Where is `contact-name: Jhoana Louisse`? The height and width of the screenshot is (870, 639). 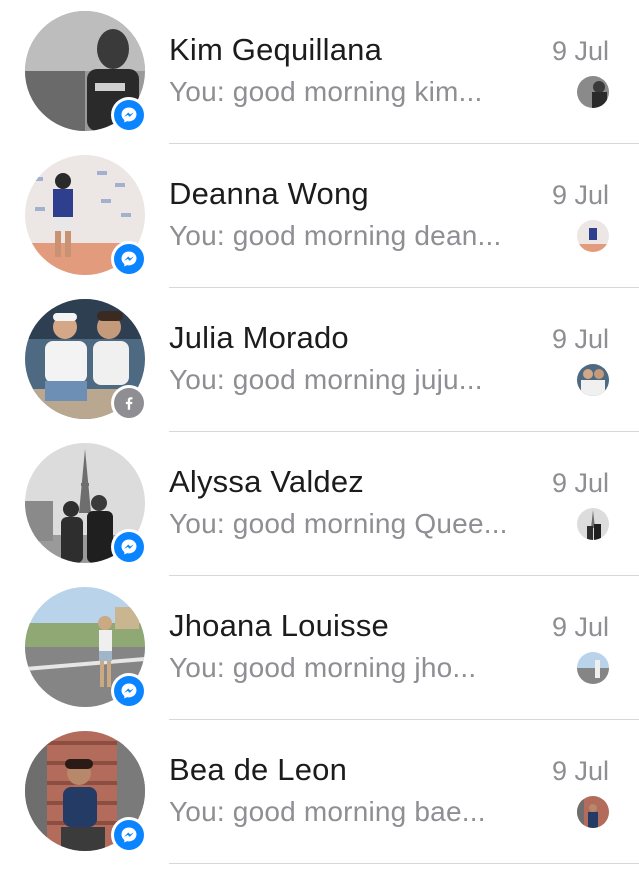 contact-name: Jhoana Louisse is located at coordinates (279, 625).